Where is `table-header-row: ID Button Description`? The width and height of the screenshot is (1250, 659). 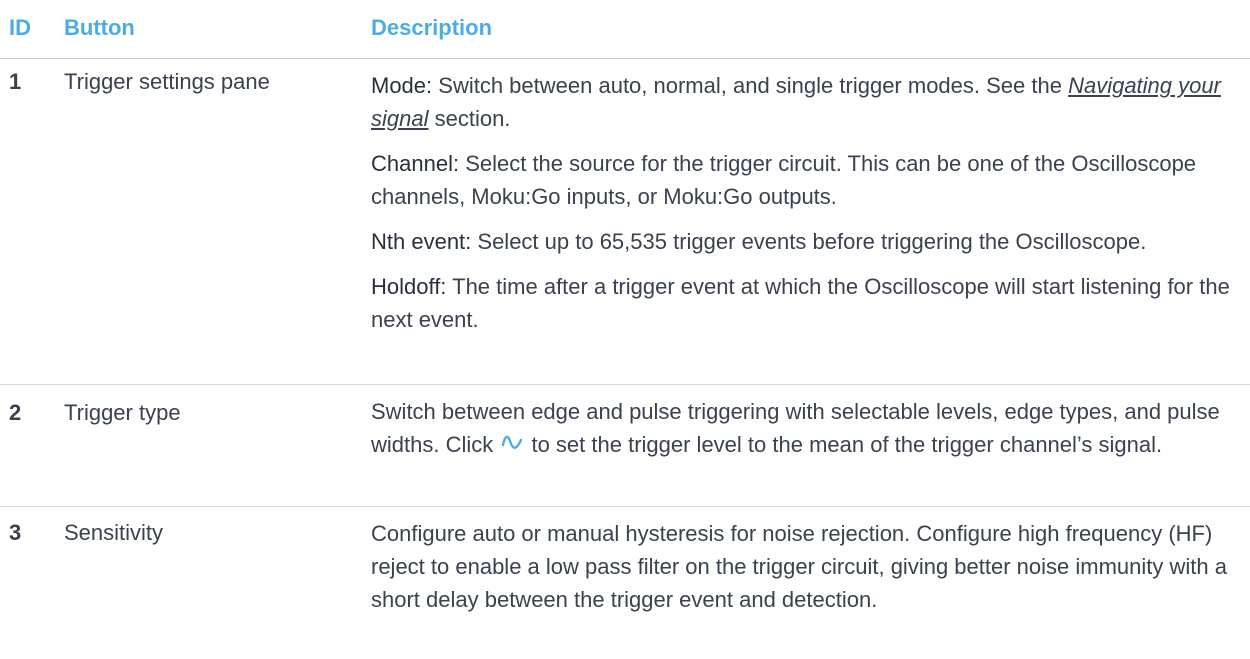
table-header-row: ID Button Description is located at coordinates (625, 29).